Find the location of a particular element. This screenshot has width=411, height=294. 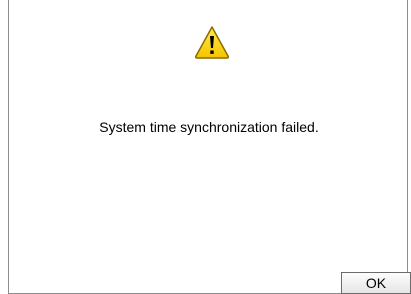

ok-button: OK is located at coordinates (376, 283).